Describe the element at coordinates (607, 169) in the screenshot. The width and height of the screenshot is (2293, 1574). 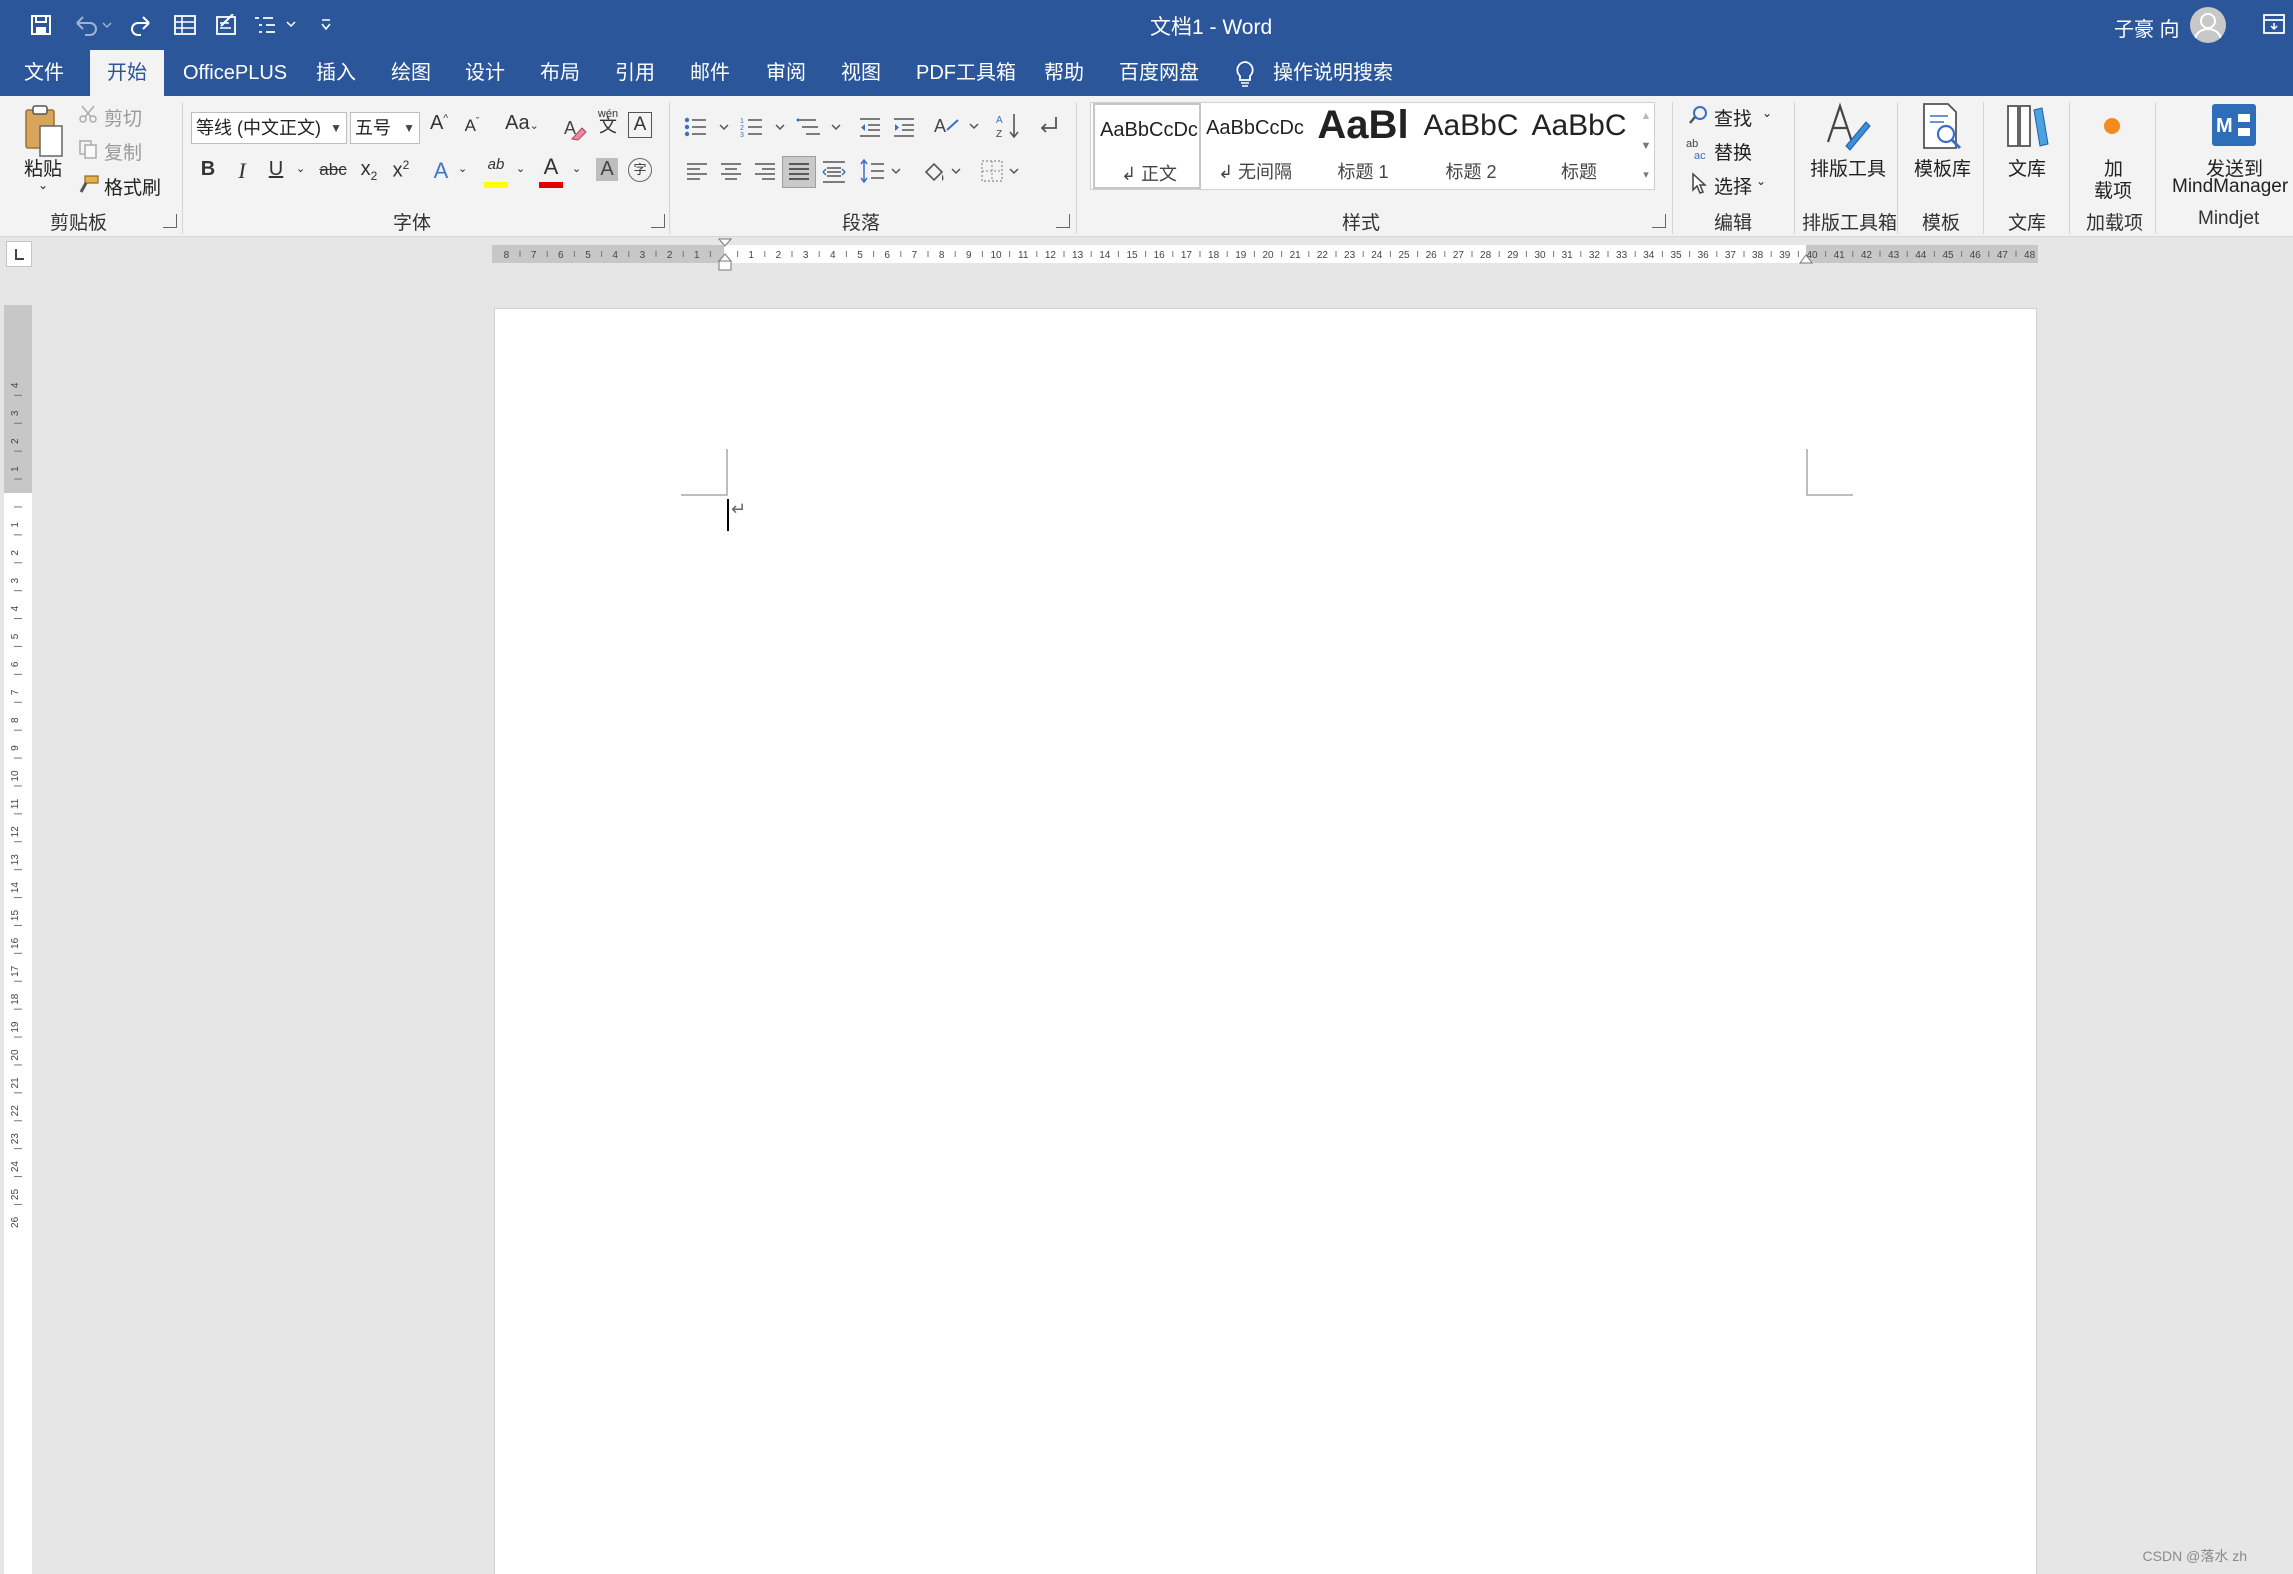
I see `character-shading-button: A` at that location.